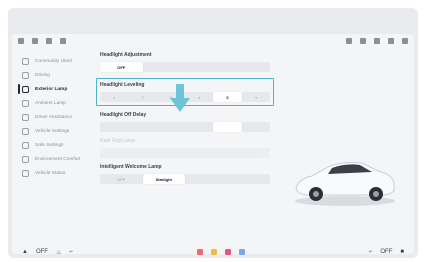 The image size is (426, 262). I want to click on rear-fog-lamp-selector, so click(185, 153).